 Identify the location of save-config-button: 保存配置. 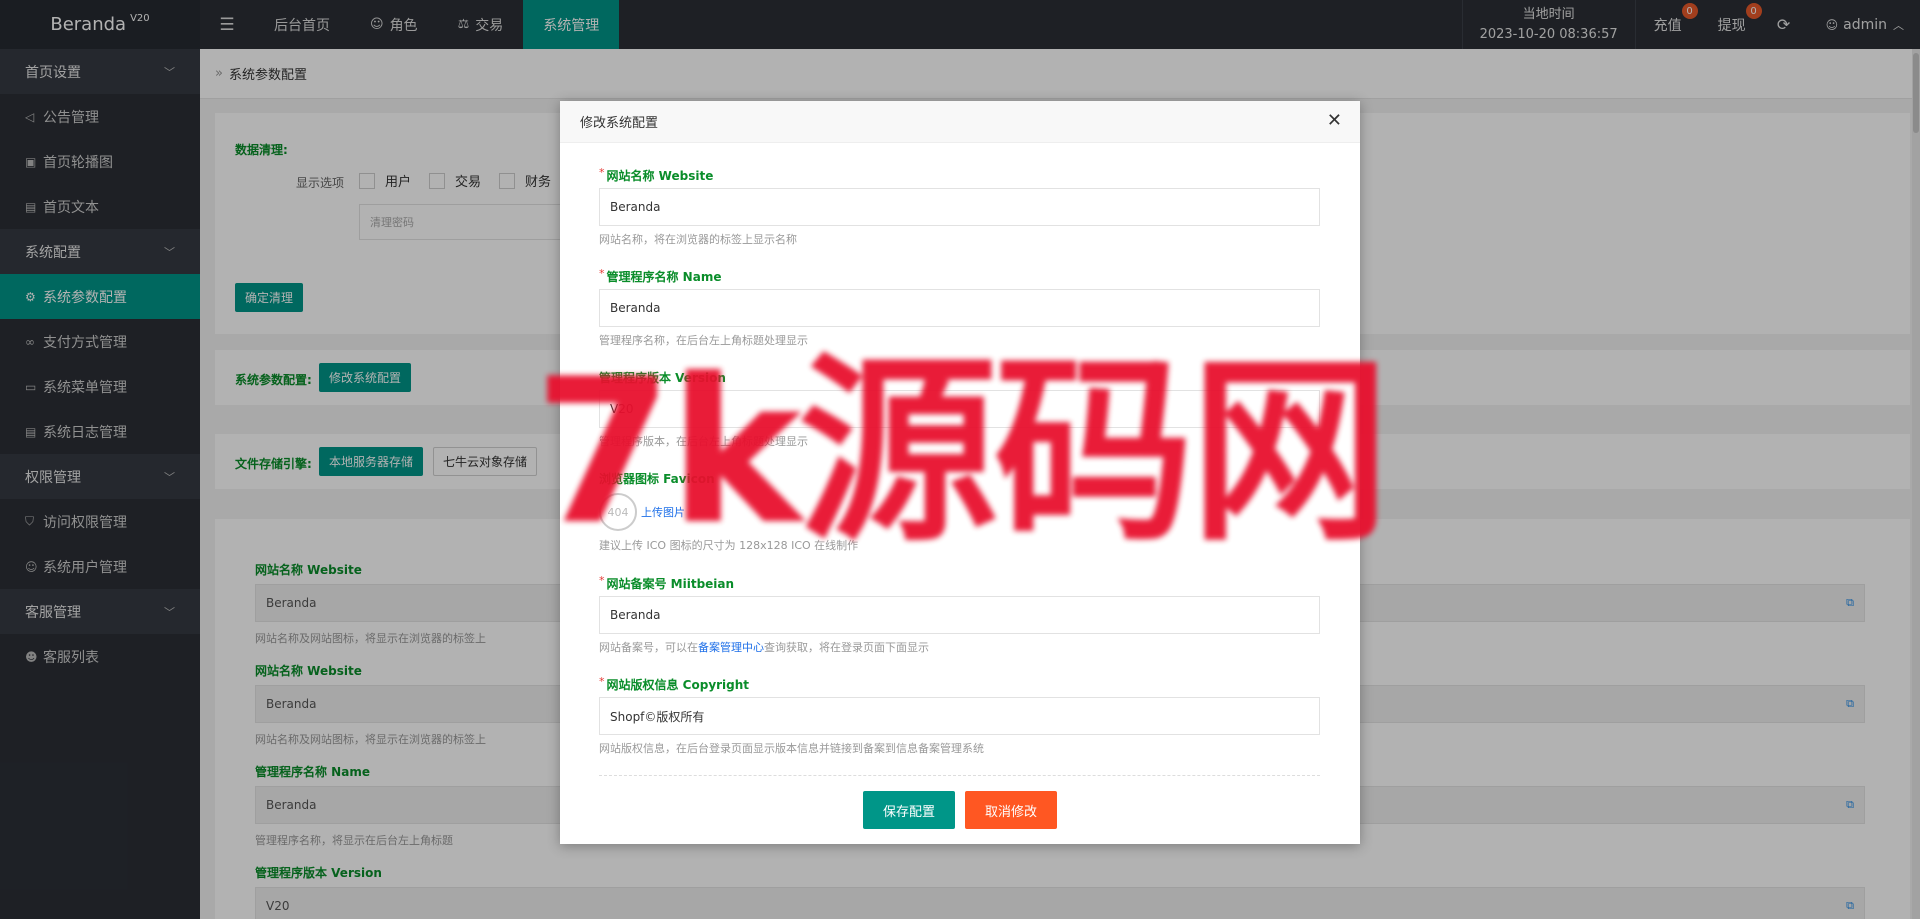
(909, 810).